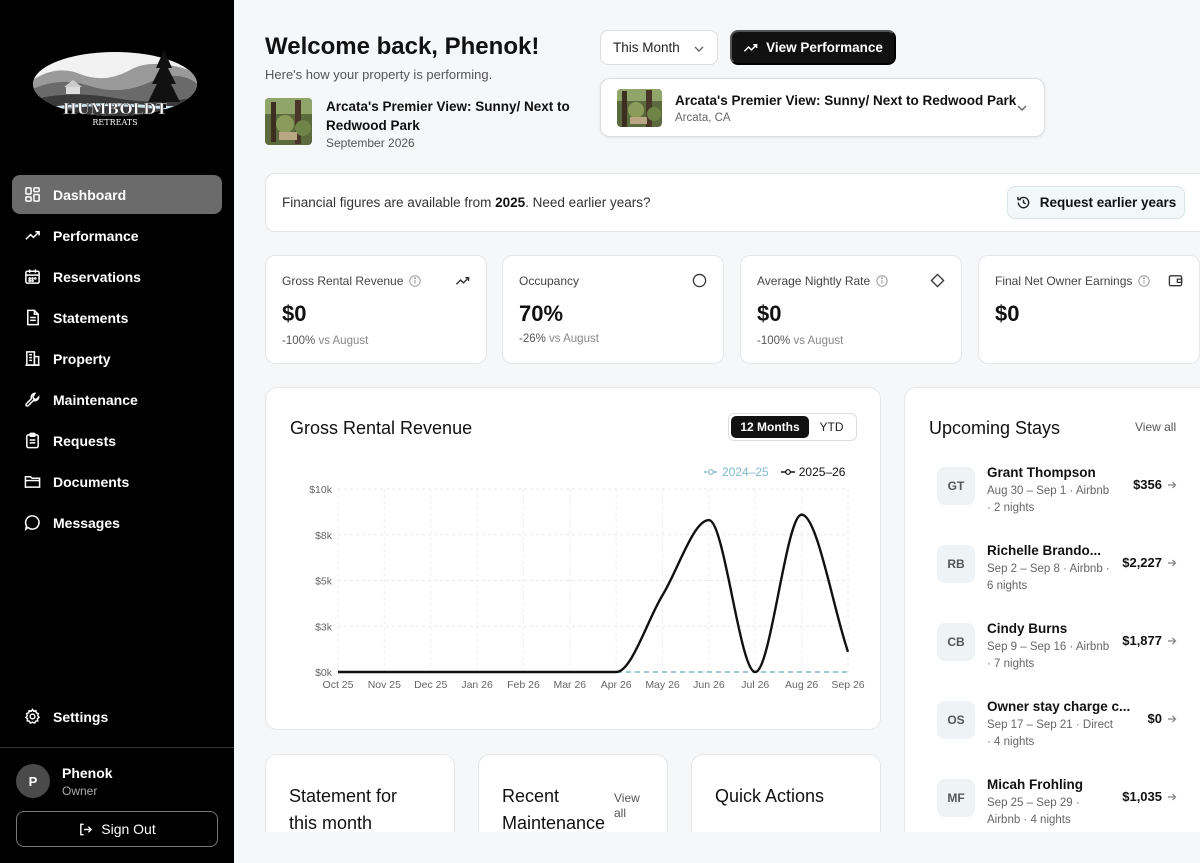 This screenshot has height=863, width=1200. Describe the element at coordinates (1089, 309) in the screenshot. I see `stat-card-net-owner-earnings: Final Net Owner Earnings $0` at that location.